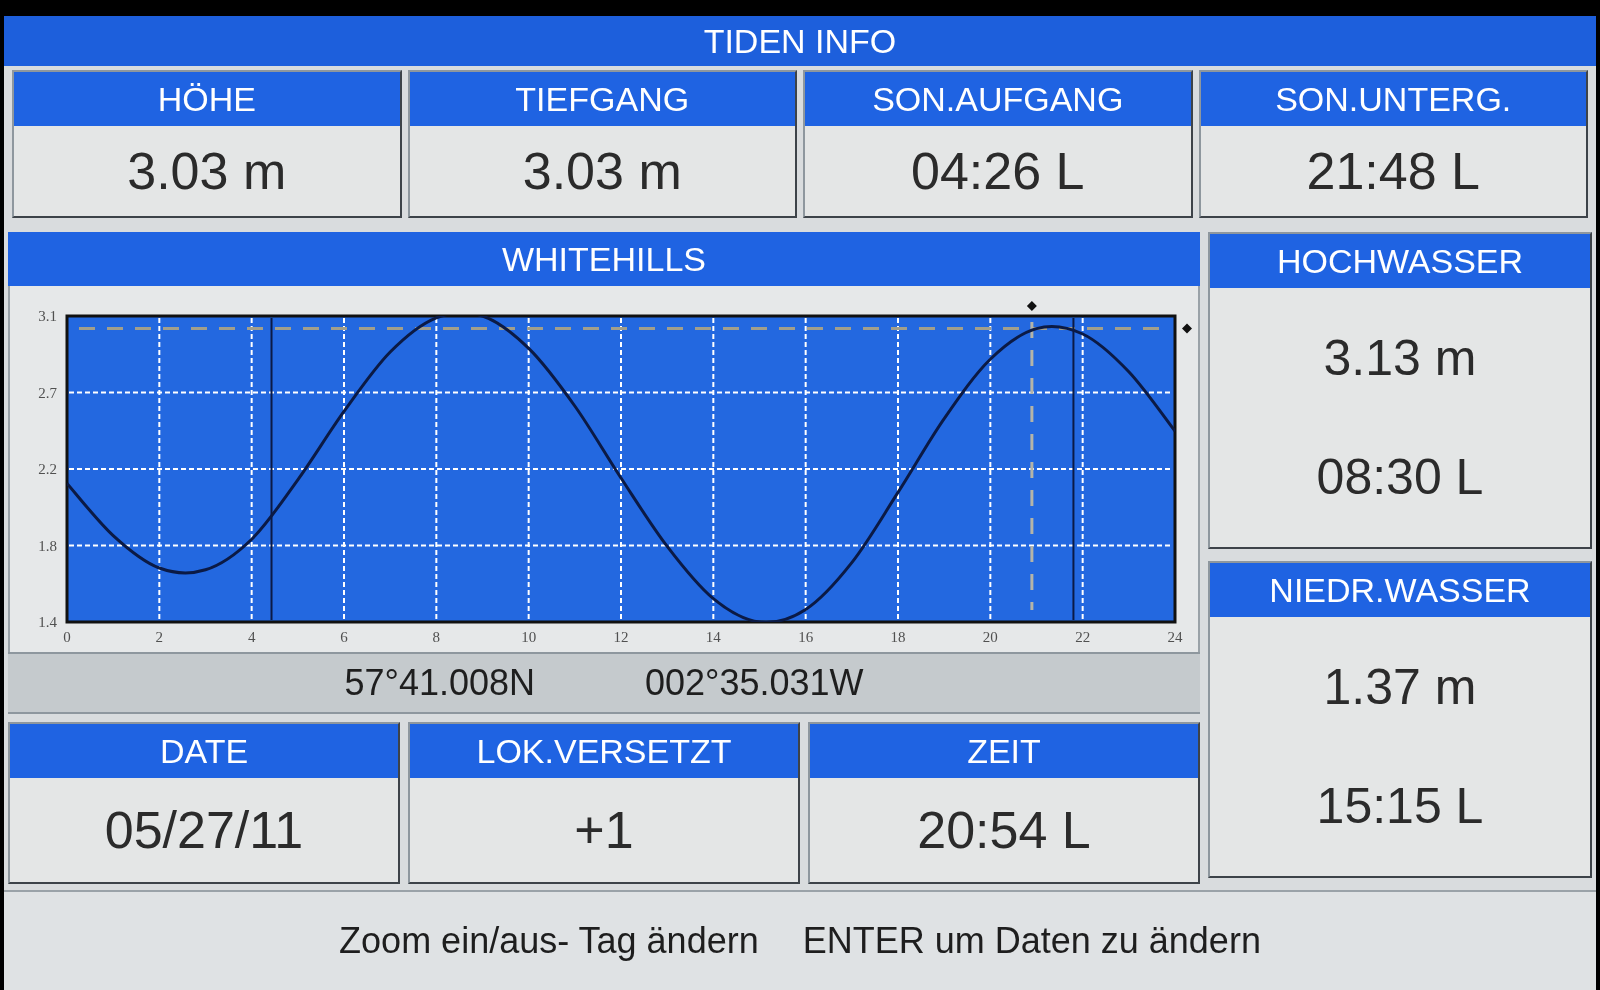 The height and width of the screenshot is (990, 1600). I want to click on card-header: HÖHE, so click(207, 99).